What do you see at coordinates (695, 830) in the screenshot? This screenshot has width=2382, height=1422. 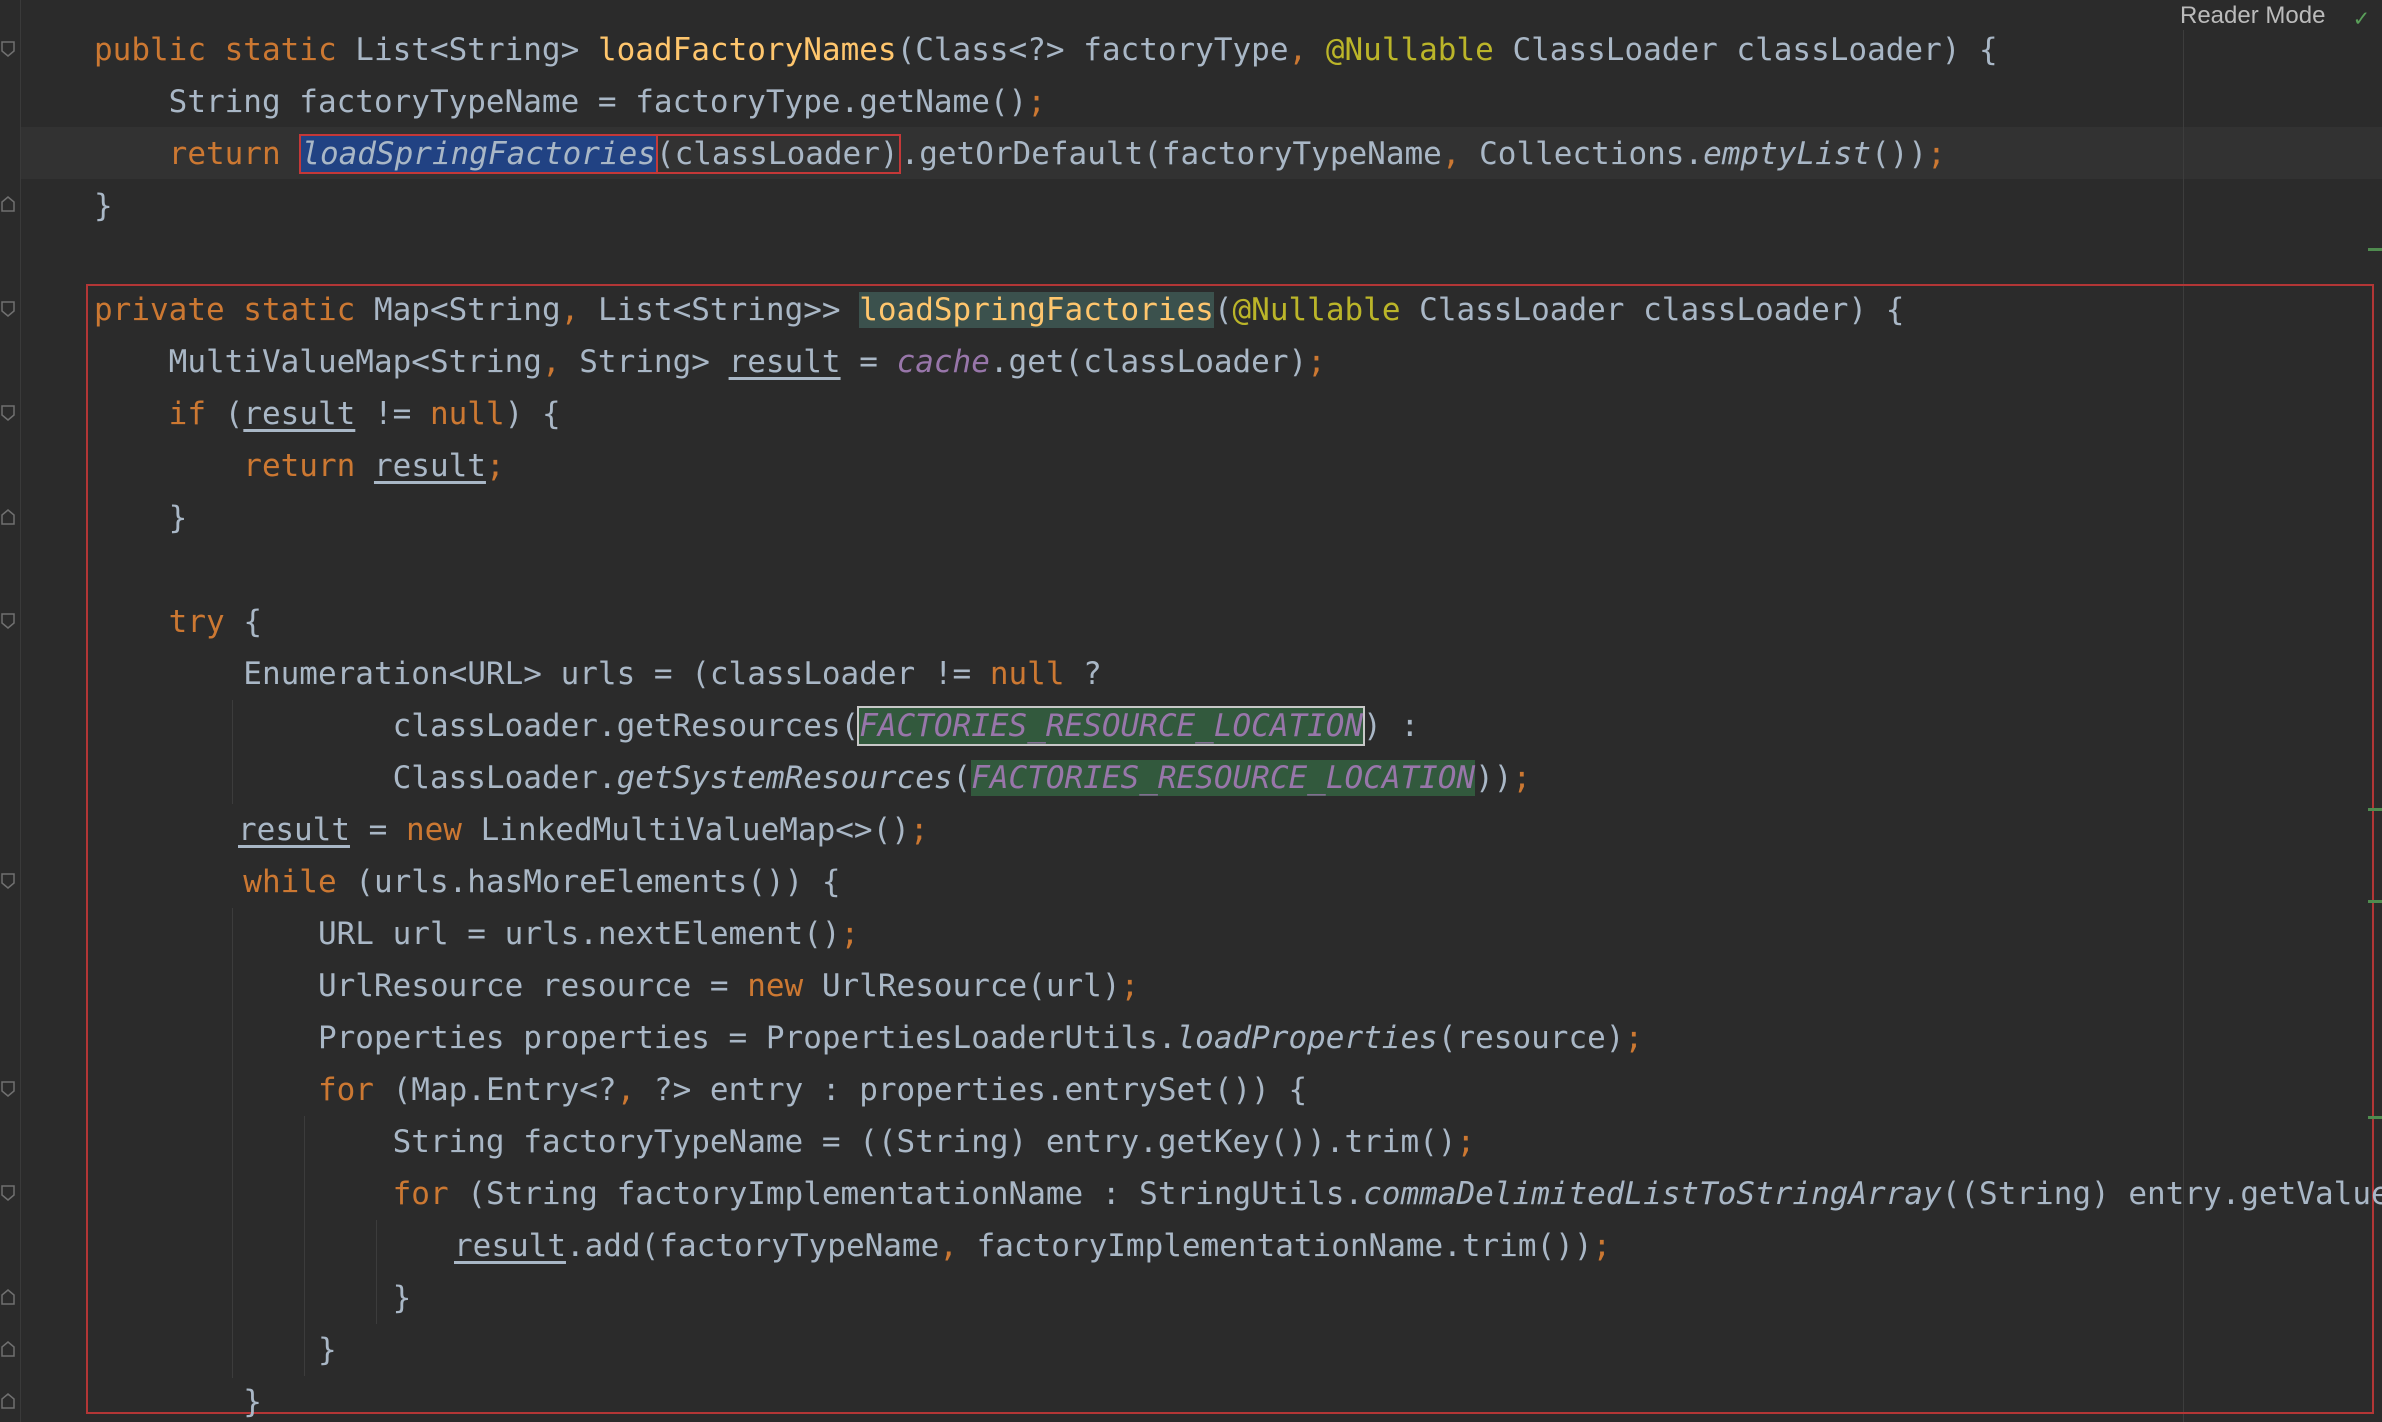 I see `code-token: LinkedMultiValueMap<>()` at bounding box center [695, 830].